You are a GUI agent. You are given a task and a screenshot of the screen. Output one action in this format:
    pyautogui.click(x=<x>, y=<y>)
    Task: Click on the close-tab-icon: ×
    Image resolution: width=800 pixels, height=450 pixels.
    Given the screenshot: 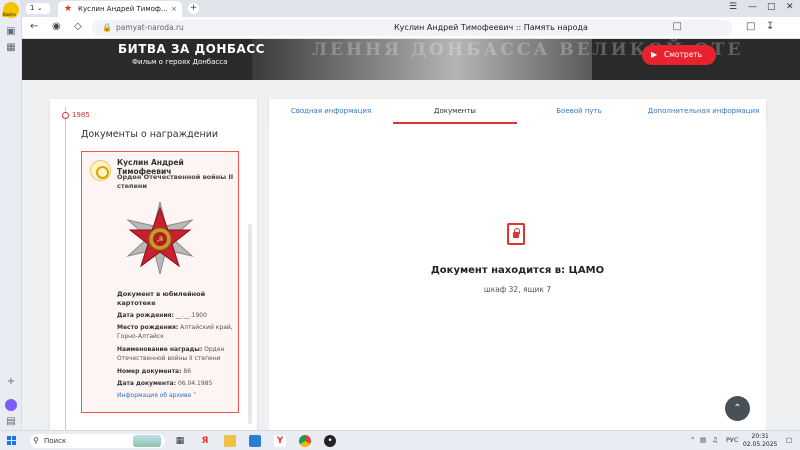 What is the action you would take?
    pyautogui.click(x=174, y=9)
    